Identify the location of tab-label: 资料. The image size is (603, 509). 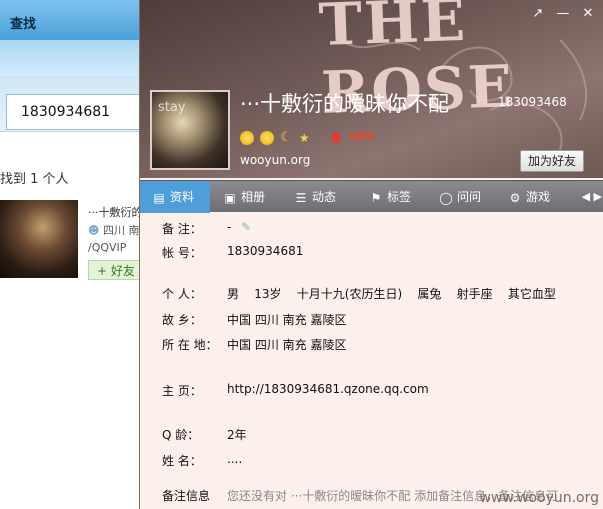
(182, 197).